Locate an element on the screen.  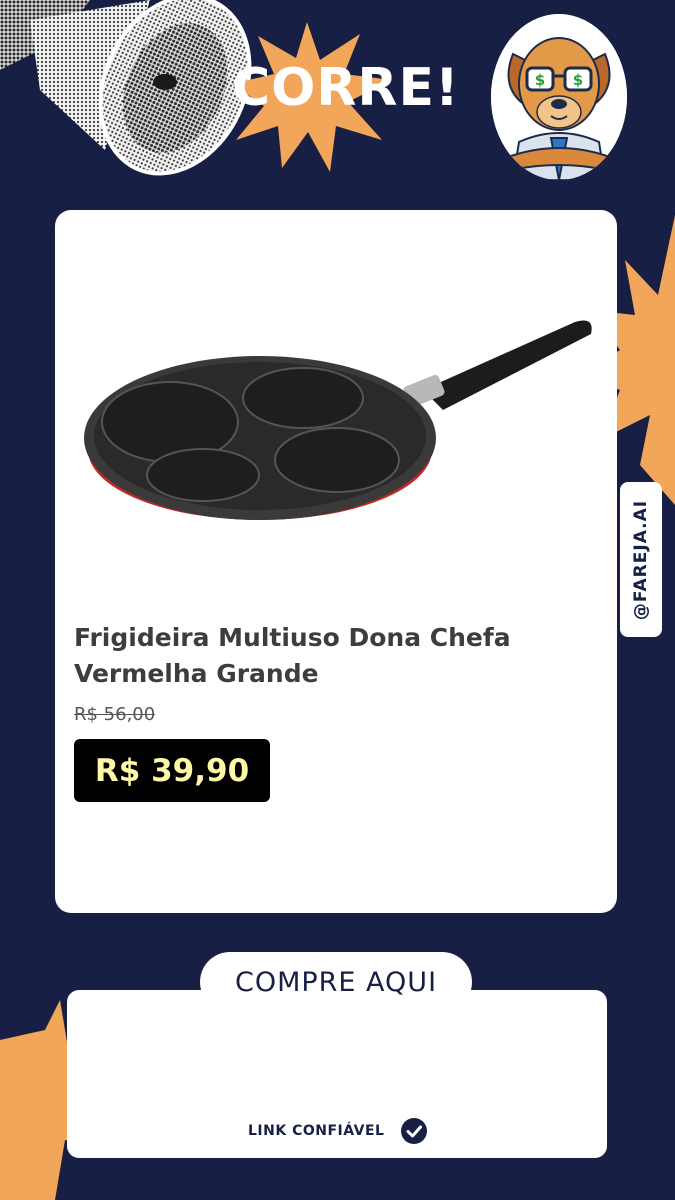
brand-handle-tag: @FAREJA.AI is located at coordinates (641, 559).